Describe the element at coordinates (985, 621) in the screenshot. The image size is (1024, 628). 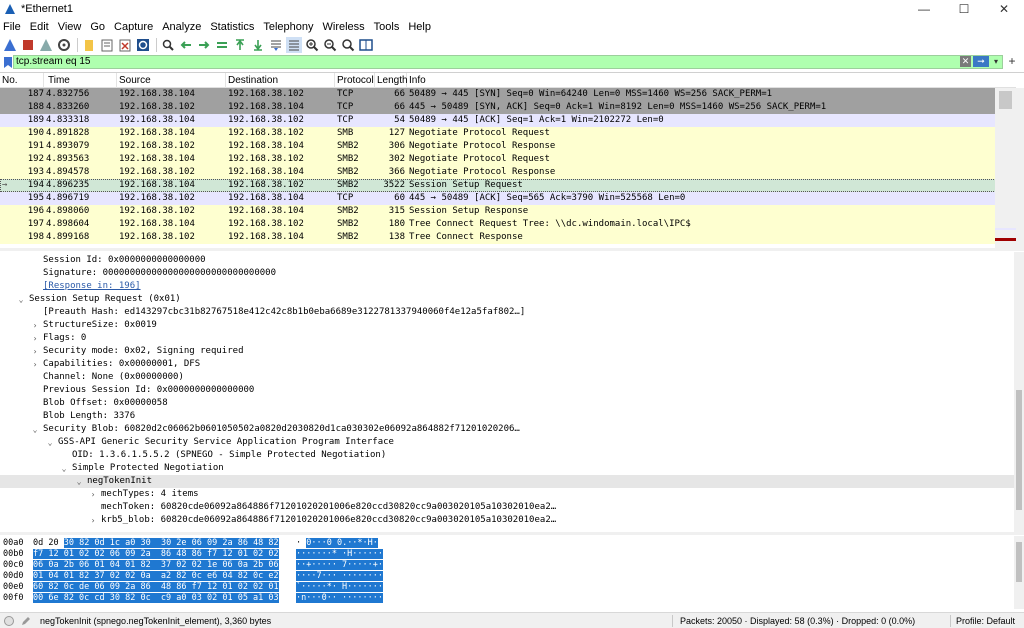
I see `status-profile: Profile: Default` at that location.